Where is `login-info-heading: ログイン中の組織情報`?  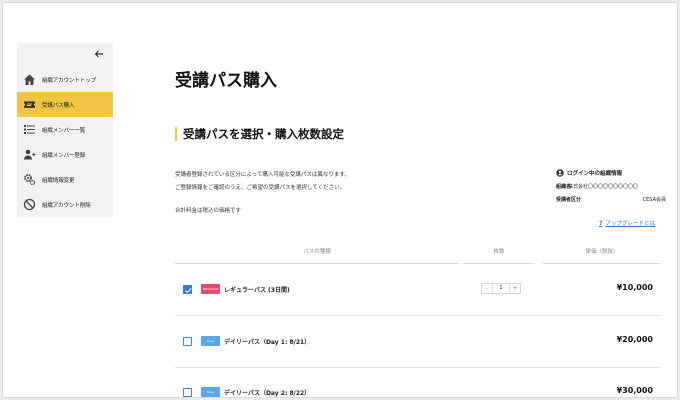
login-info-heading: ログイン中の組織情報 is located at coordinates (611, 173).